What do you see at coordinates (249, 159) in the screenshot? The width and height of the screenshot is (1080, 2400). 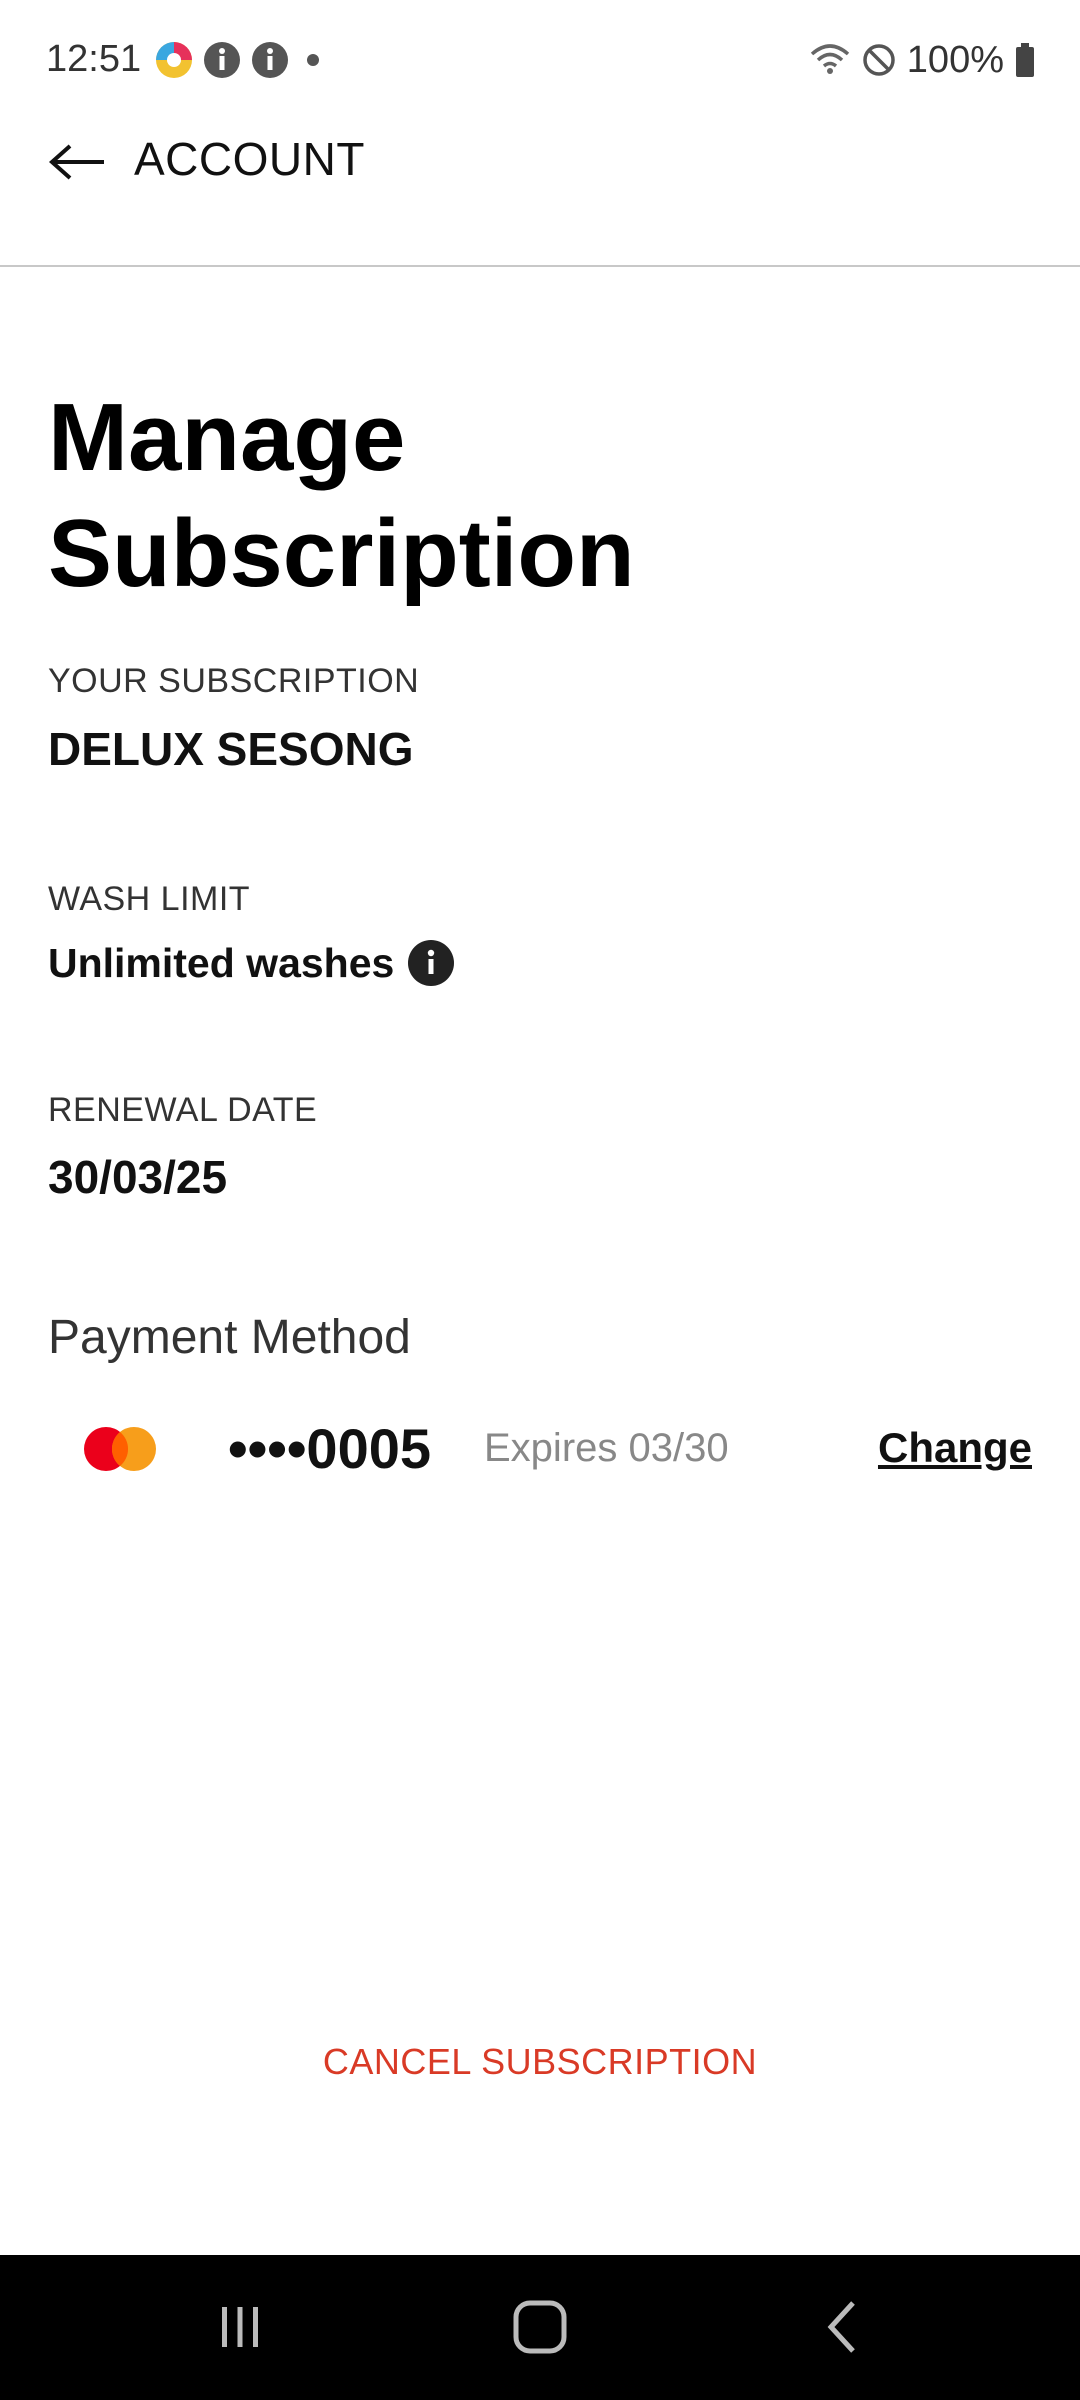 I see `app-bar-title: ACCOUNT` at bounding box center [249, 159].